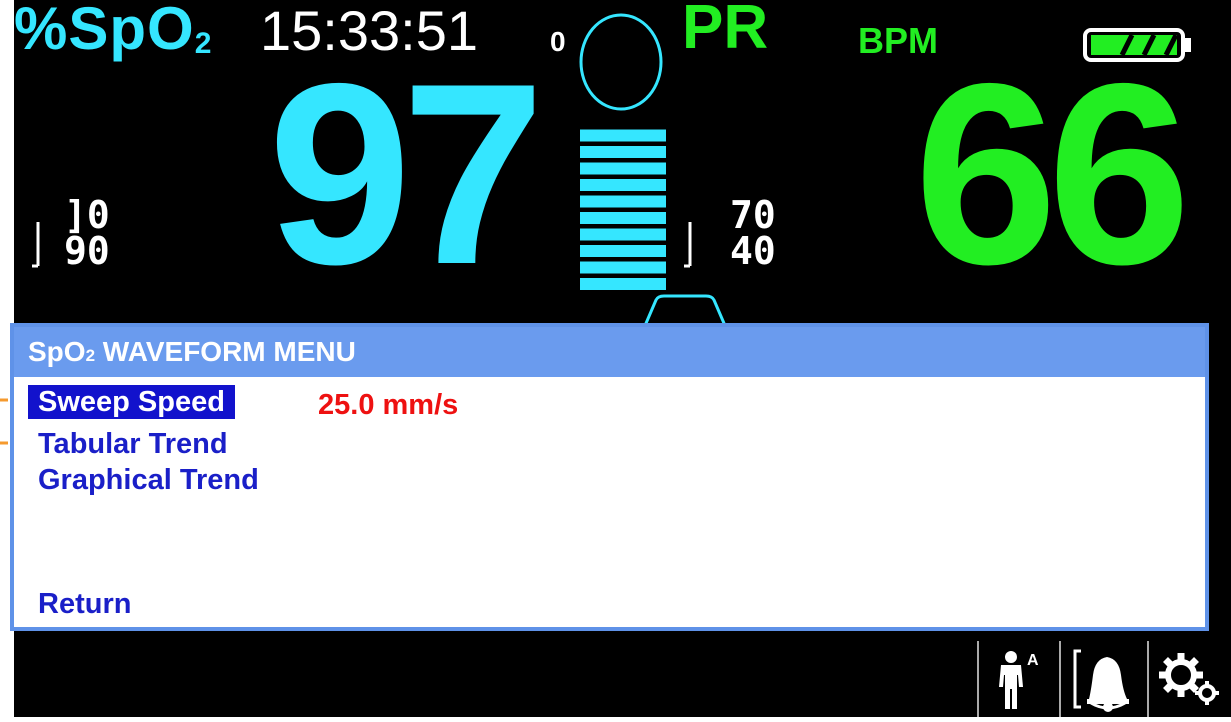 Image resolution: width=1231 pixels, height=722 pixels. I want to click on signal-strength-bars, so click(623, 209).